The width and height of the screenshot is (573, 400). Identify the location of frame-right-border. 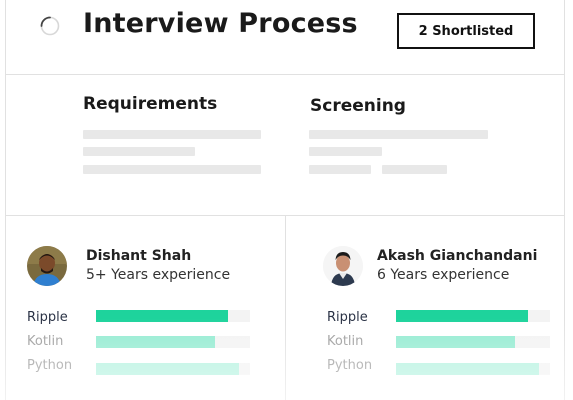
(564, 200).